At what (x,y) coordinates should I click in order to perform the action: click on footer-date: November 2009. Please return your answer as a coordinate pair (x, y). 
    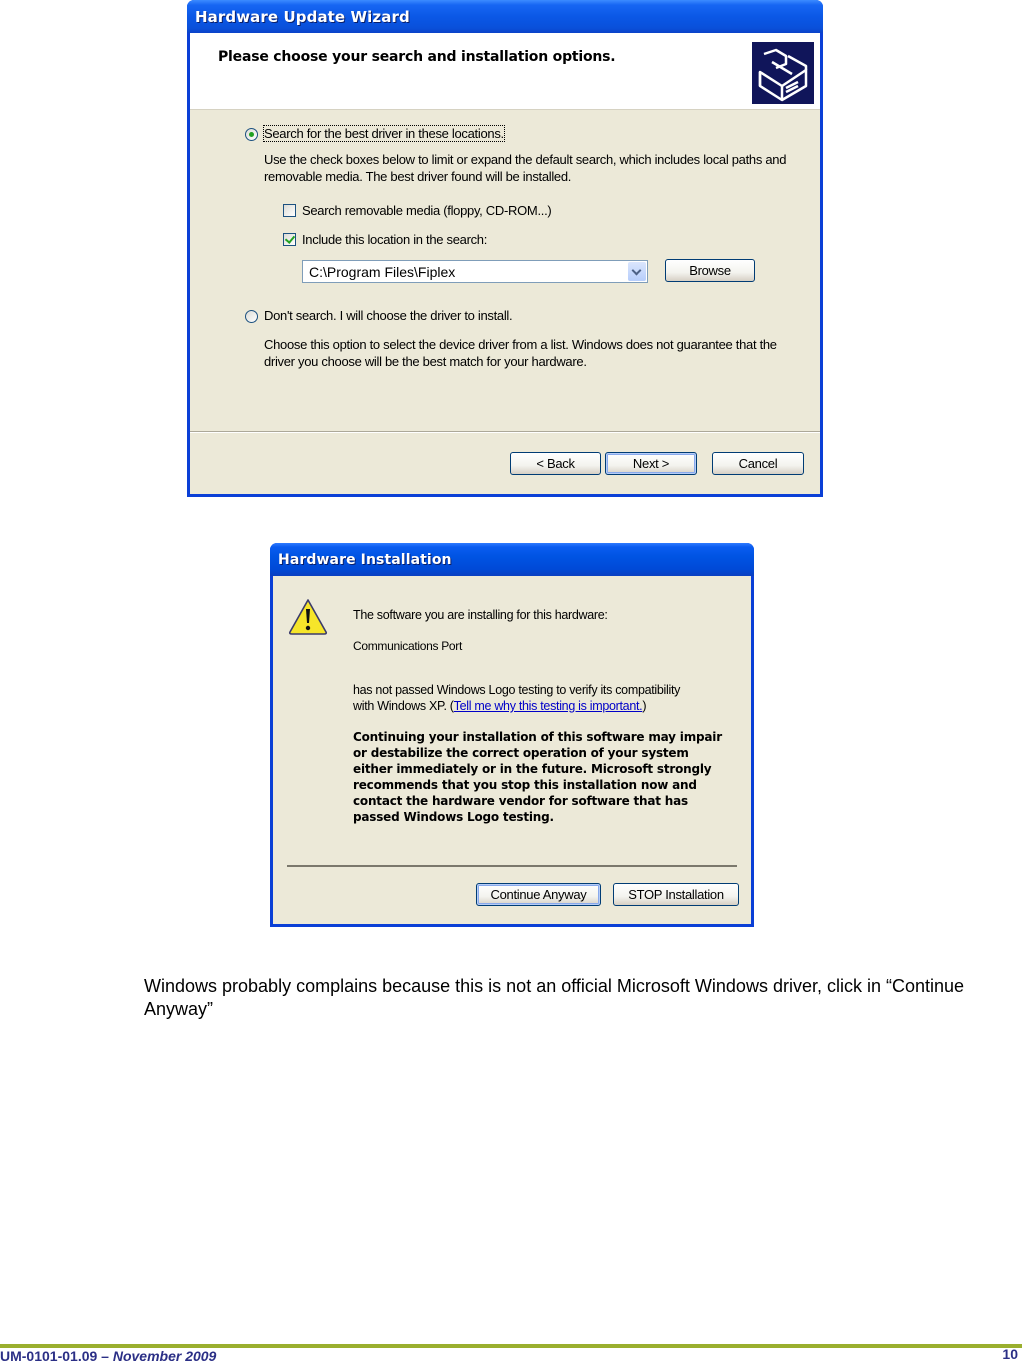
    Looking at the image, I should click on (164, 1356).